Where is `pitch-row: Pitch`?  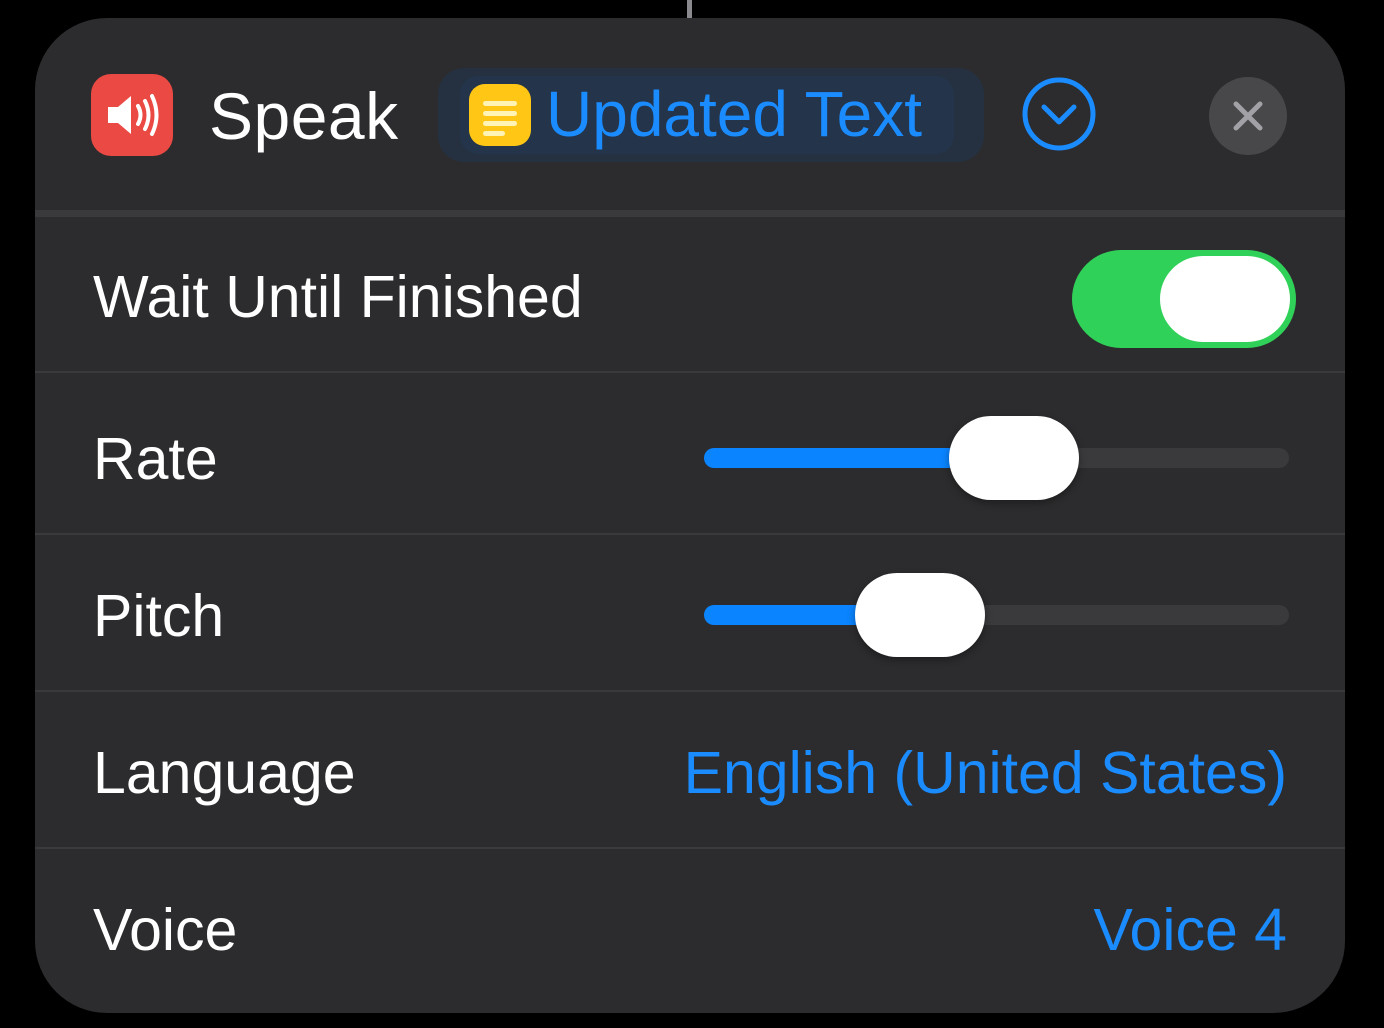 pitch-row: Pitch is located at coordinates (690, 614).